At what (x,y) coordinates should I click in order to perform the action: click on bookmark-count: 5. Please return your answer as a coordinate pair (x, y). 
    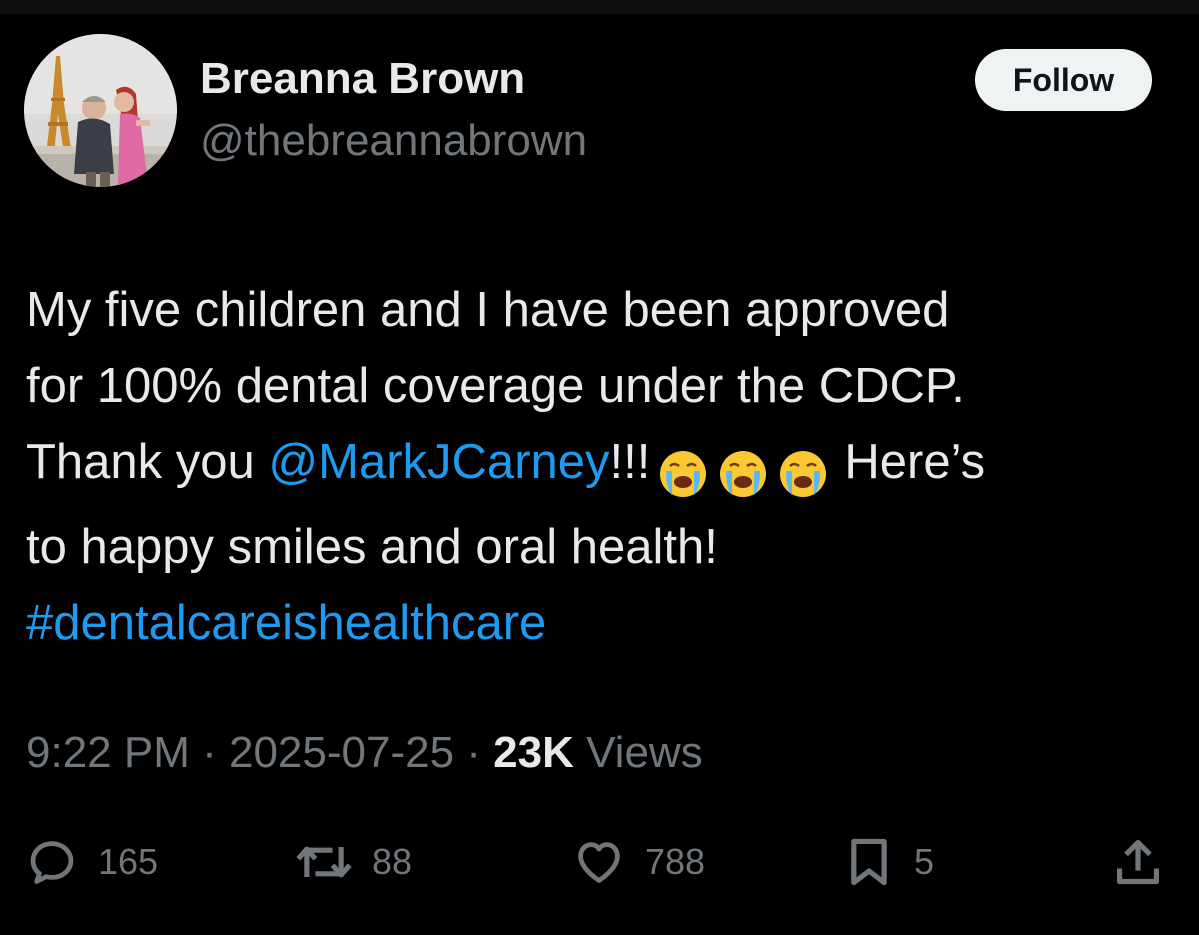
    Looking at the image, I should click on (924, 861).